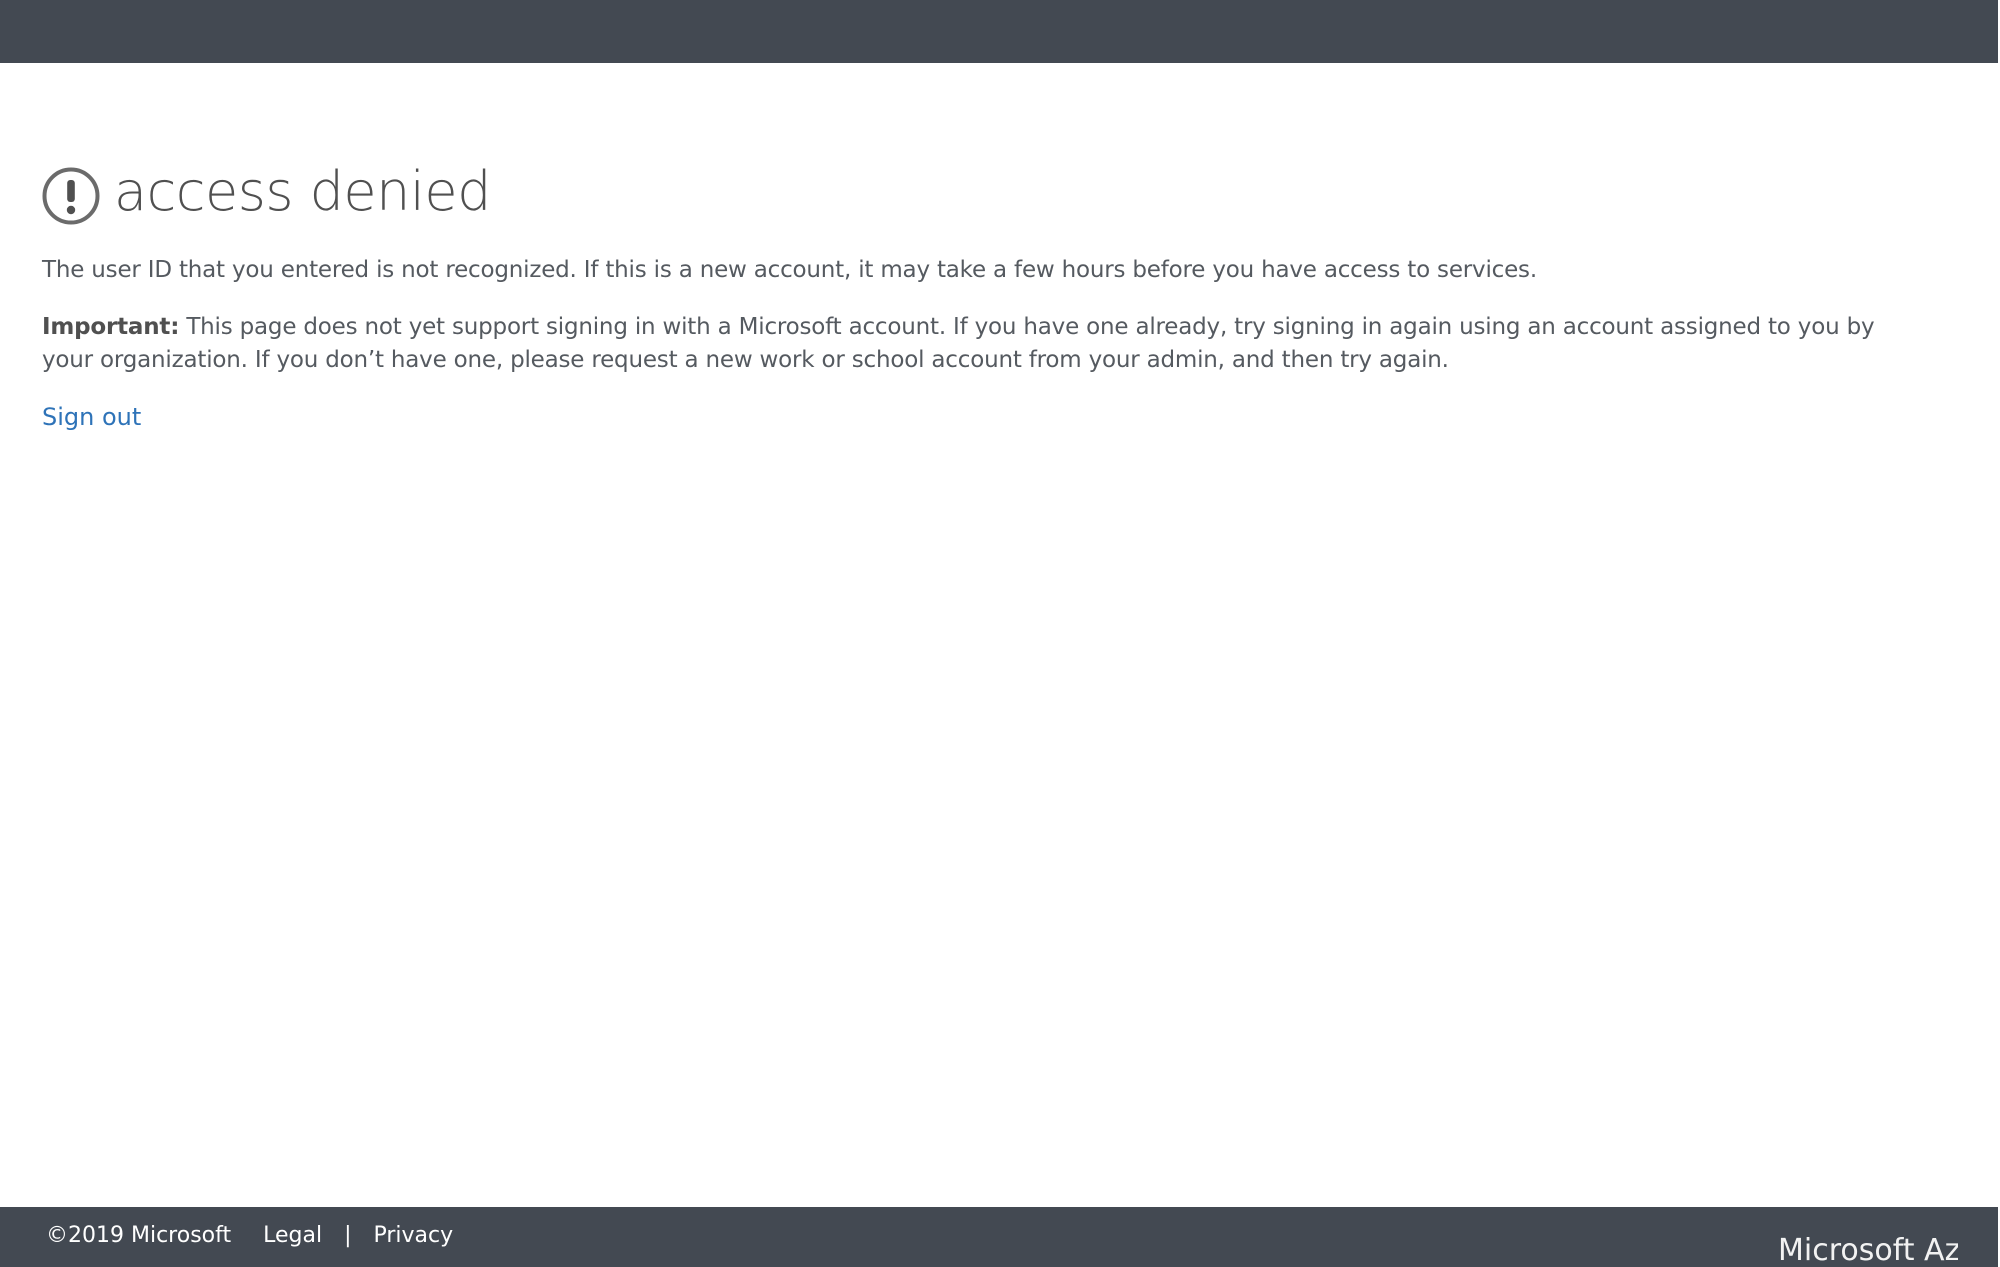 This screenshot has width=2000, height=1267. What do you see at coordinates (91, 417) in the screenshot?
I see `sign-out-link: Sign out` at bounding box center [91, 417].